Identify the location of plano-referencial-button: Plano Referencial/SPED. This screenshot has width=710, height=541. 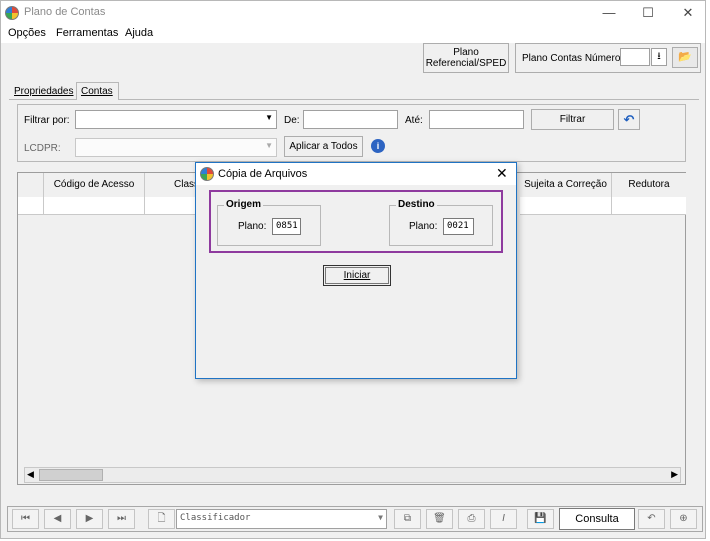
(466, 58).